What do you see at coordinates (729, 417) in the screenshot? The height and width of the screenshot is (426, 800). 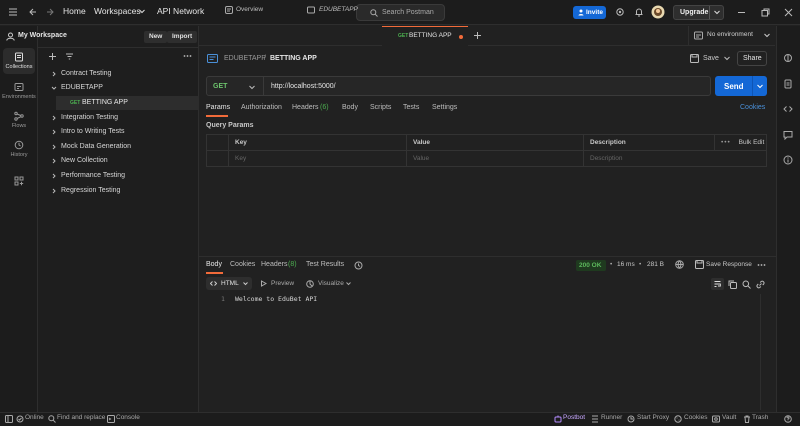 I see `vault-button: Vault` at bounding box center [729, 417].